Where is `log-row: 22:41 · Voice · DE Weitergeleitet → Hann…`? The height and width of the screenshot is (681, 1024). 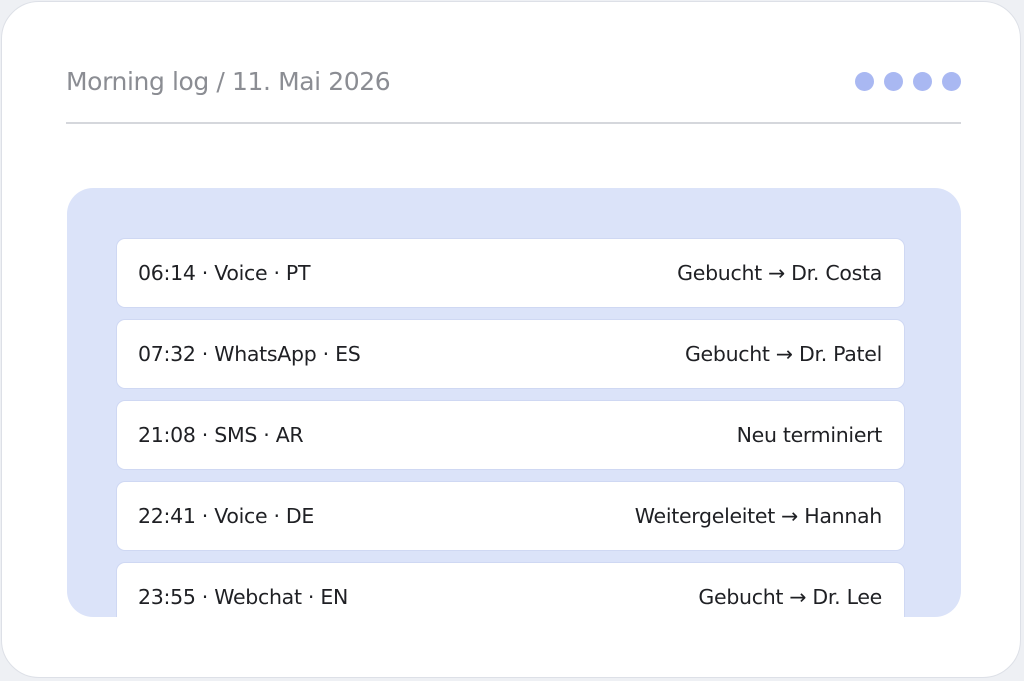 log-row: 22:41 · Voice · DE Weitergeleitet → Hann… is located at coordinates (510, 516).